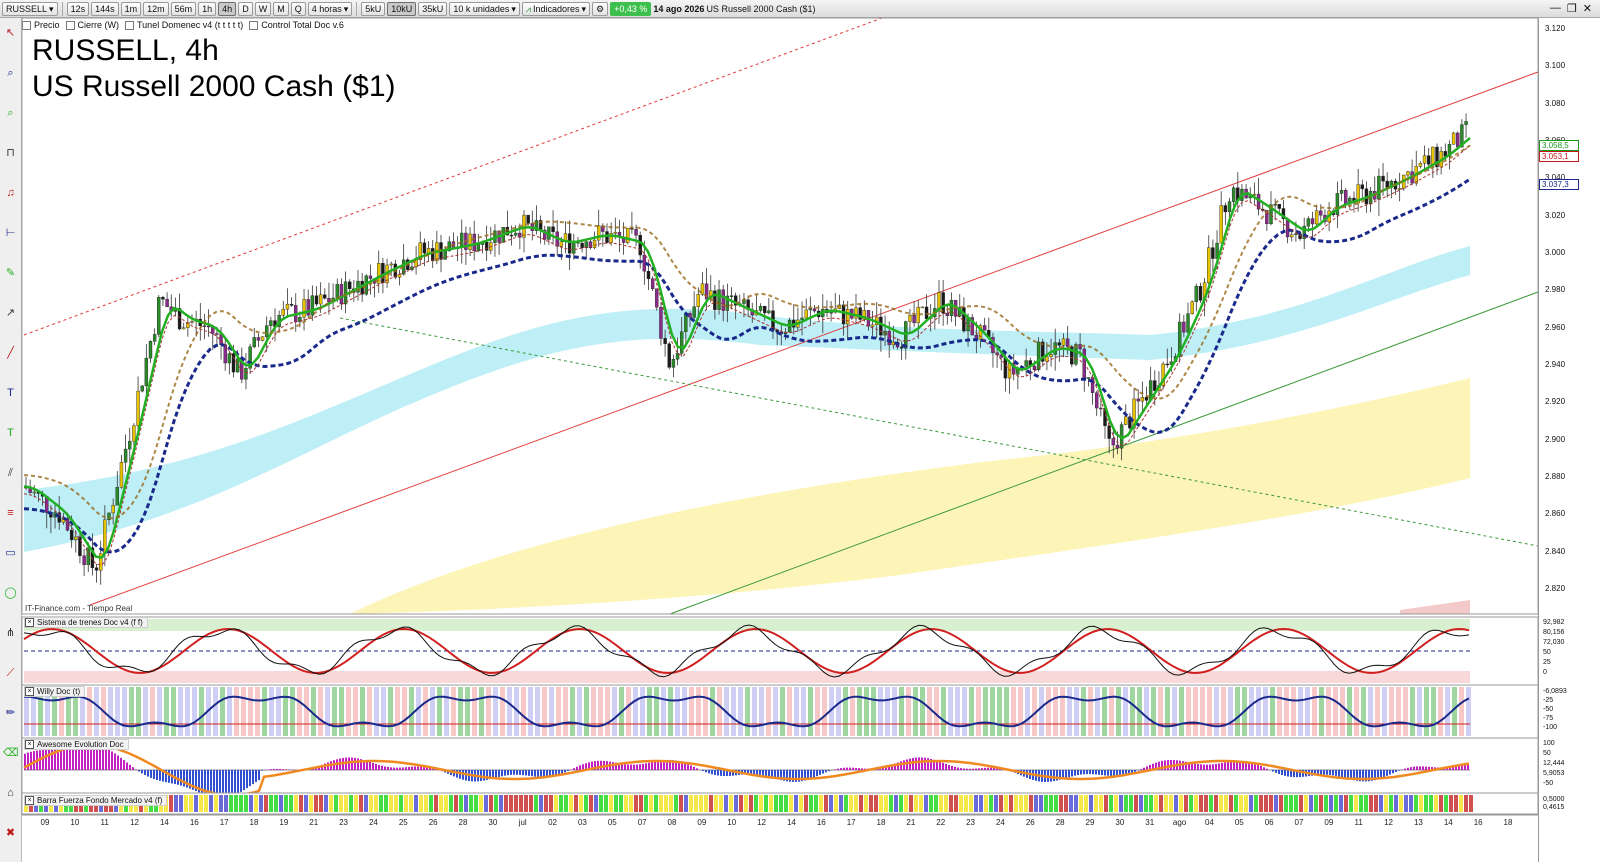 This screenshot has height=862, width=1600. What do you see at coordinates (851, 822) in the screenshot?
I see `time-tick: 17` at bounding box center [851, 822].